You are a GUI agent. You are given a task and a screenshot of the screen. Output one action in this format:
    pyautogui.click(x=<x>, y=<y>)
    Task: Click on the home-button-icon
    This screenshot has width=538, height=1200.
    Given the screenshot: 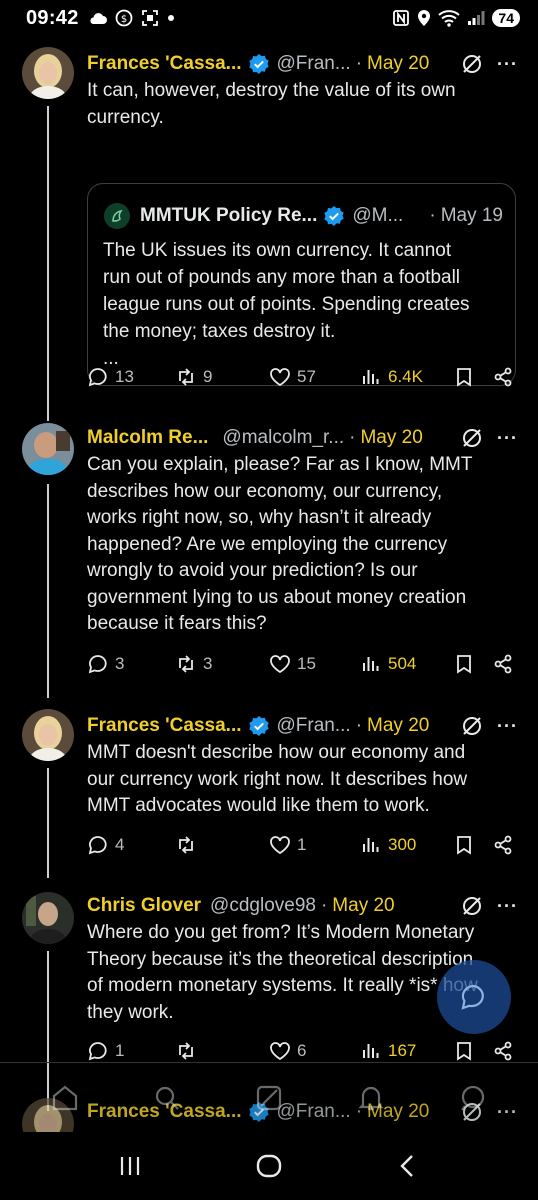 What is the action you would take?
    pyautogui.click(x=269, y=1166)
    